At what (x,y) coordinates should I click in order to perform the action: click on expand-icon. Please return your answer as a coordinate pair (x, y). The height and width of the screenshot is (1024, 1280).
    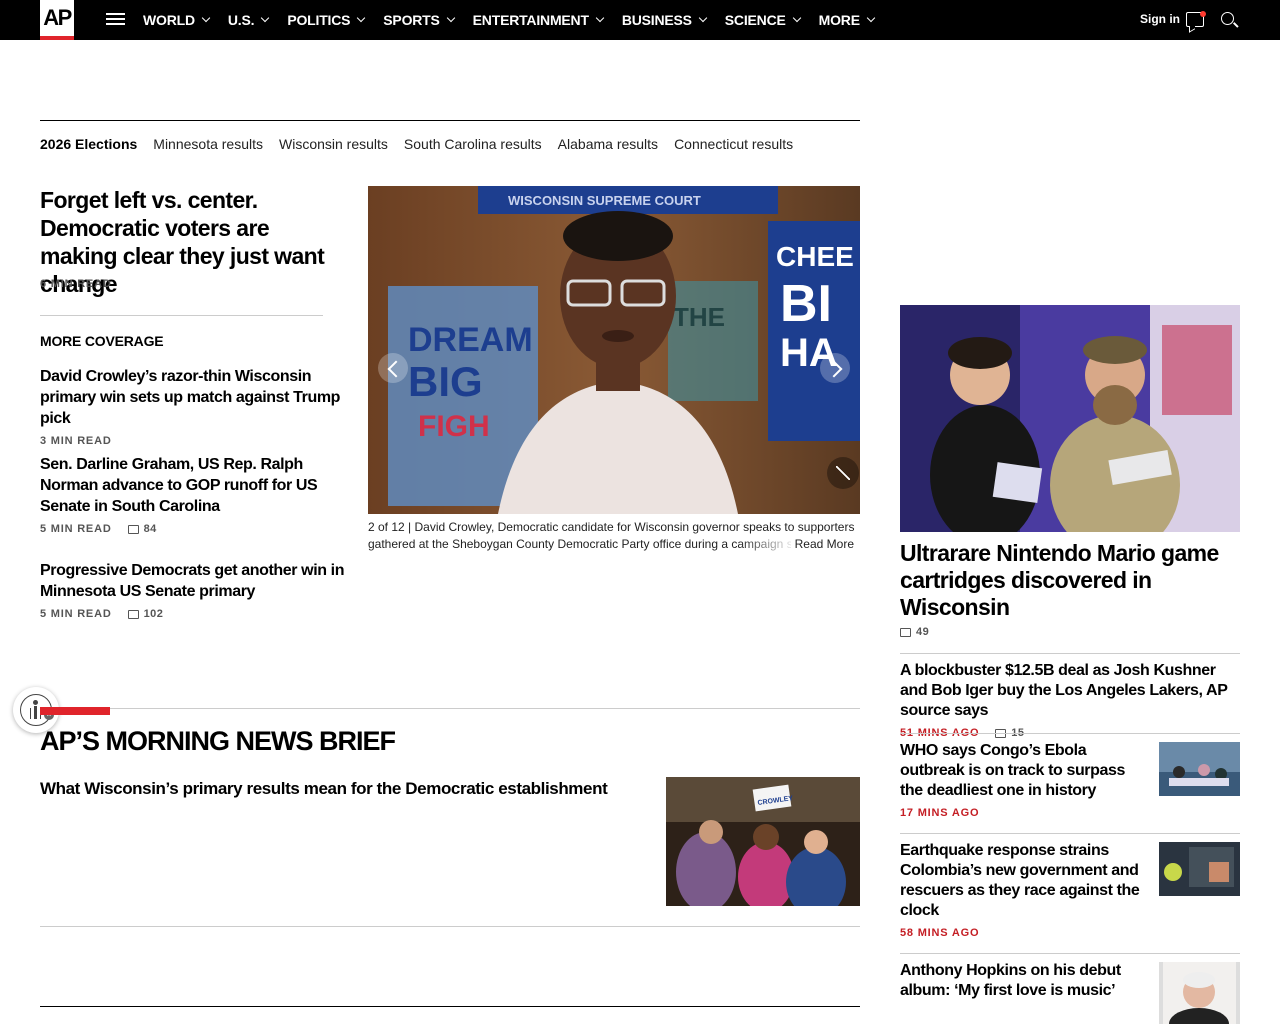
    Looking at the image, I should click on (843, 473).